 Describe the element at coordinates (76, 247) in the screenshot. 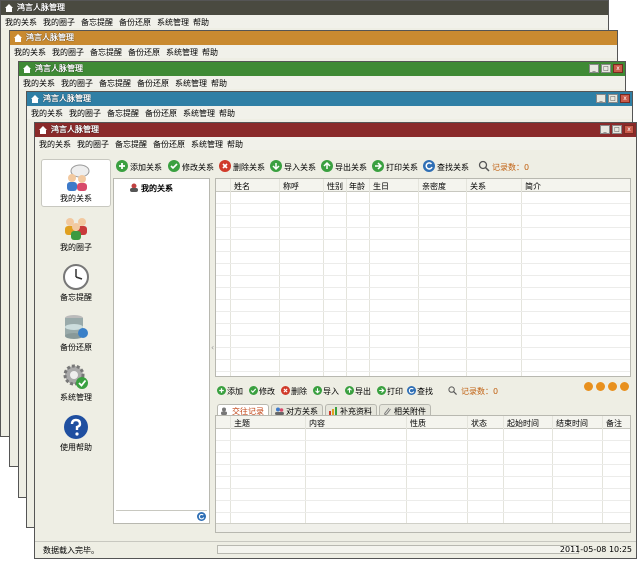

I see `sidebar-item-label: 我的圈子` at that location.